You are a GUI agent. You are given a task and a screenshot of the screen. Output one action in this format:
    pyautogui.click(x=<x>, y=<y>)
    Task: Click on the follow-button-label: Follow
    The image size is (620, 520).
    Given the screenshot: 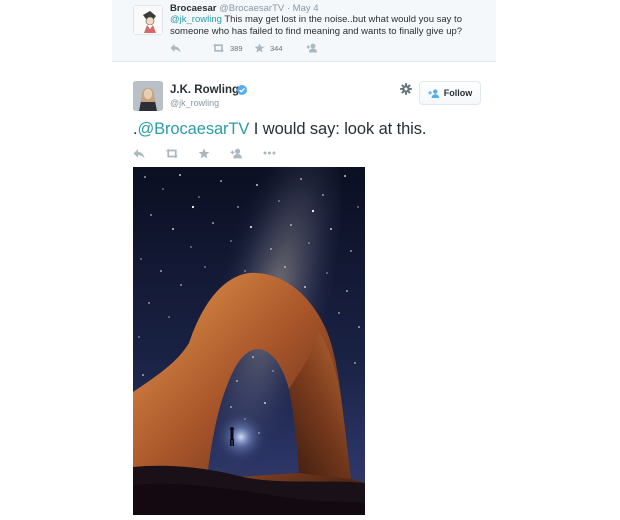 What is the action you would take?
    pyautogui.click(x=458, y=93)
    